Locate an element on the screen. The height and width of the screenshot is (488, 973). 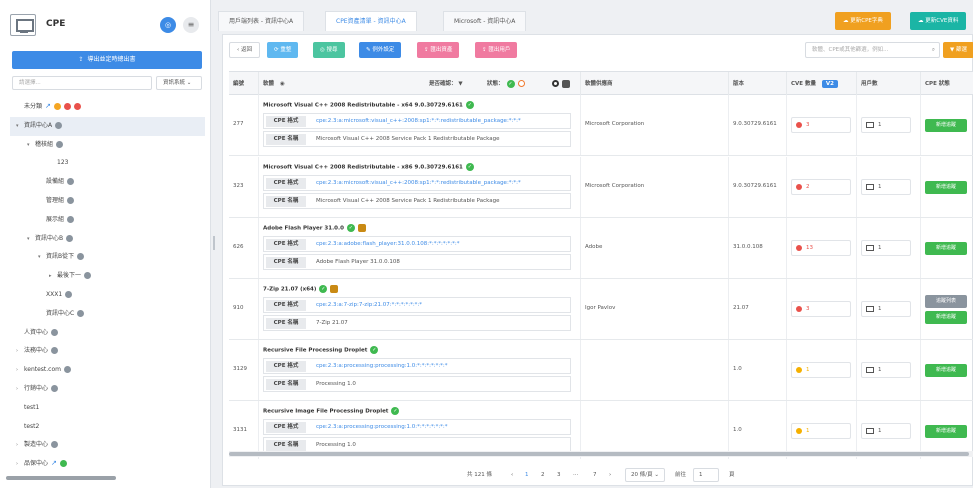
header-id: 編號 is located at coordinates (244, 84).